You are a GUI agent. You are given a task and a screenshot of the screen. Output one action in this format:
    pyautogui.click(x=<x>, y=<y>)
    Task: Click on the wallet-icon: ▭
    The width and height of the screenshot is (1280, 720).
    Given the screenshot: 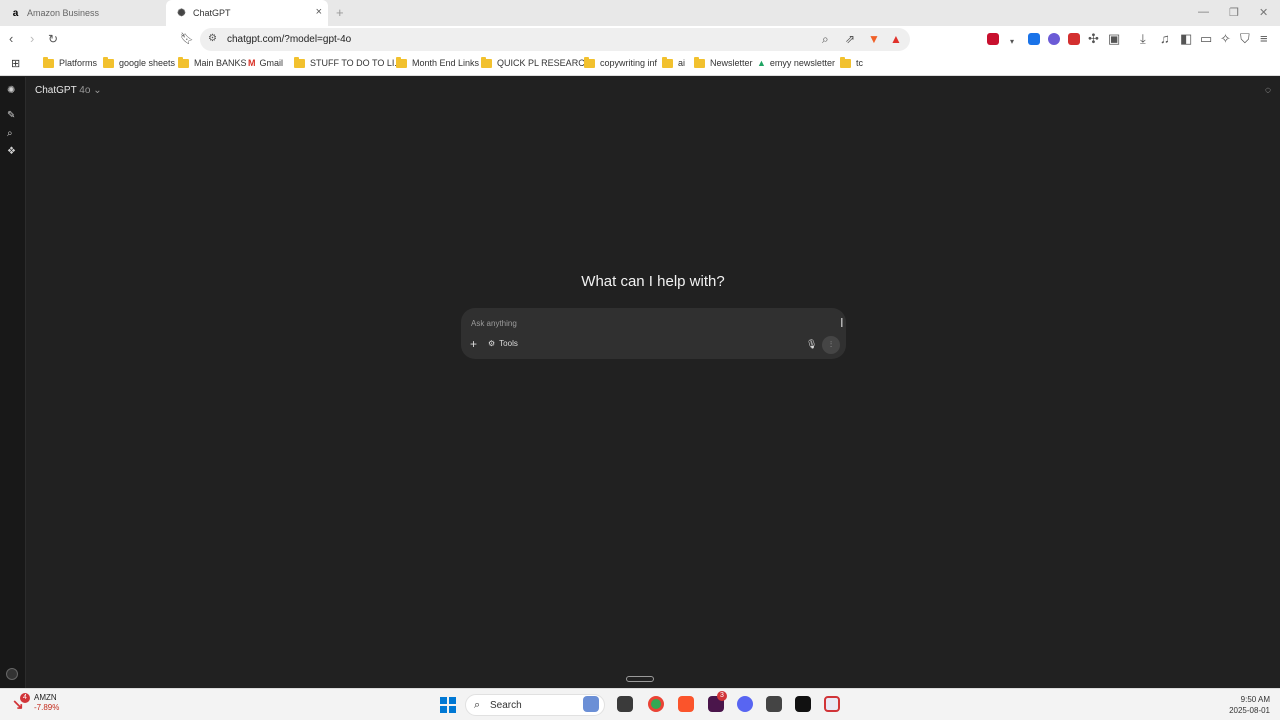 What is the action you would take?
    pyautogui.click(x=1206, y=39)
    